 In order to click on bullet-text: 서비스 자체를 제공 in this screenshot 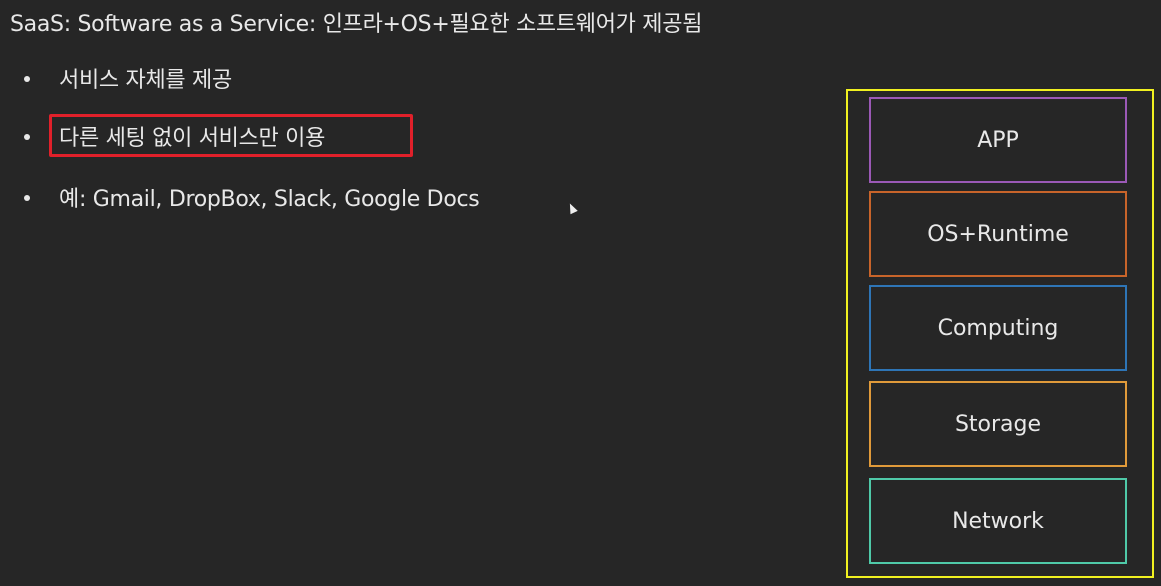, I will do `click(145, 80)`.